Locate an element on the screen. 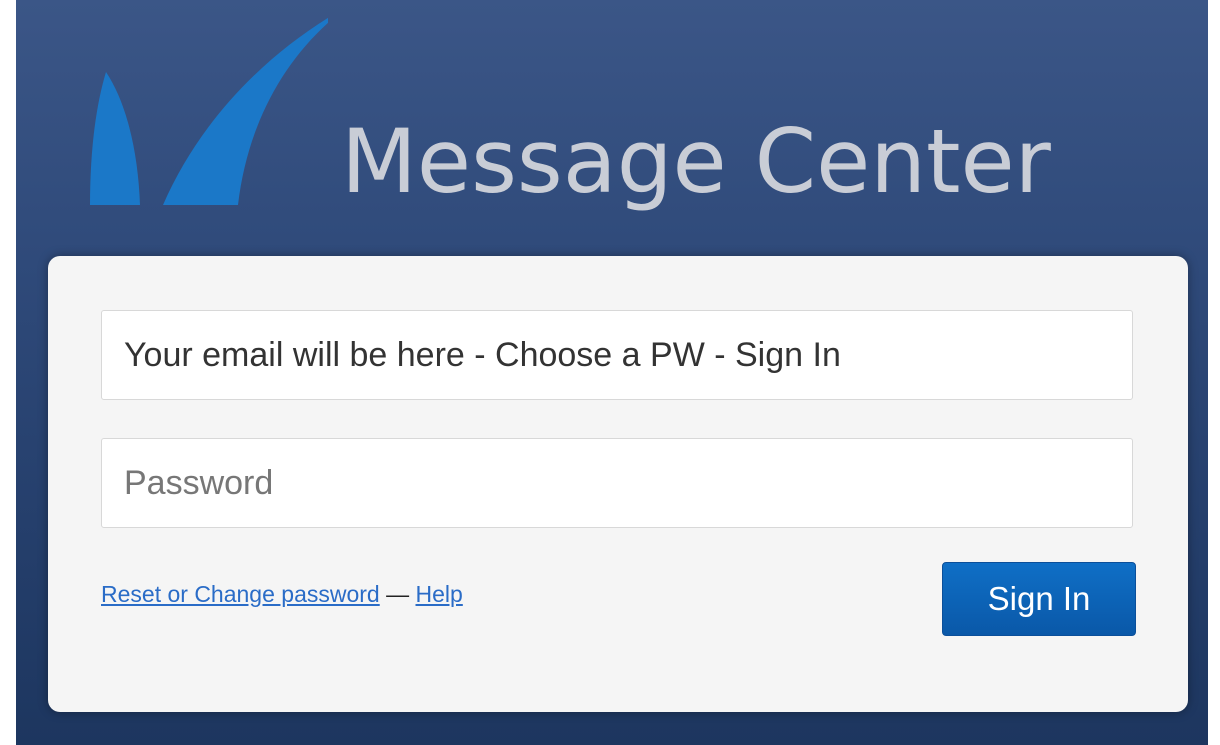 The width and height of the screenshot is (1220, 745). sign-in-button: Sign In is located at coordinates (1039, 599).